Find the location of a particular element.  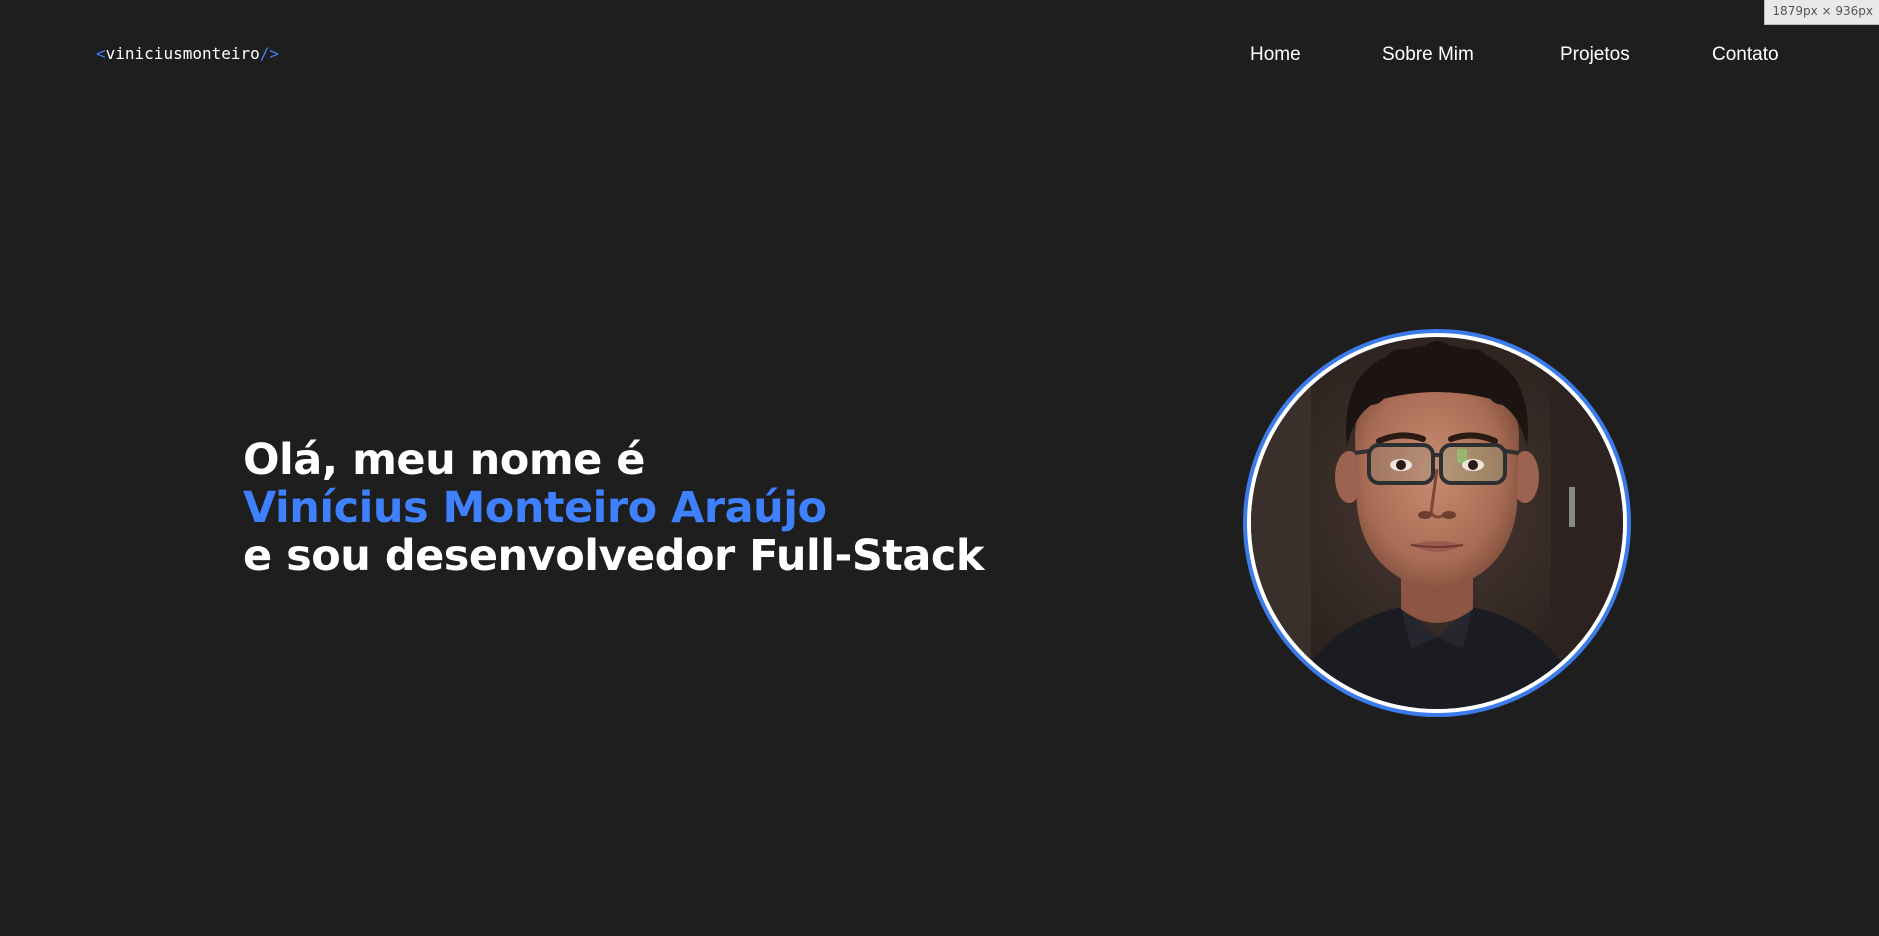

logo-open-bracket: < is located at coordinates (101, 53).